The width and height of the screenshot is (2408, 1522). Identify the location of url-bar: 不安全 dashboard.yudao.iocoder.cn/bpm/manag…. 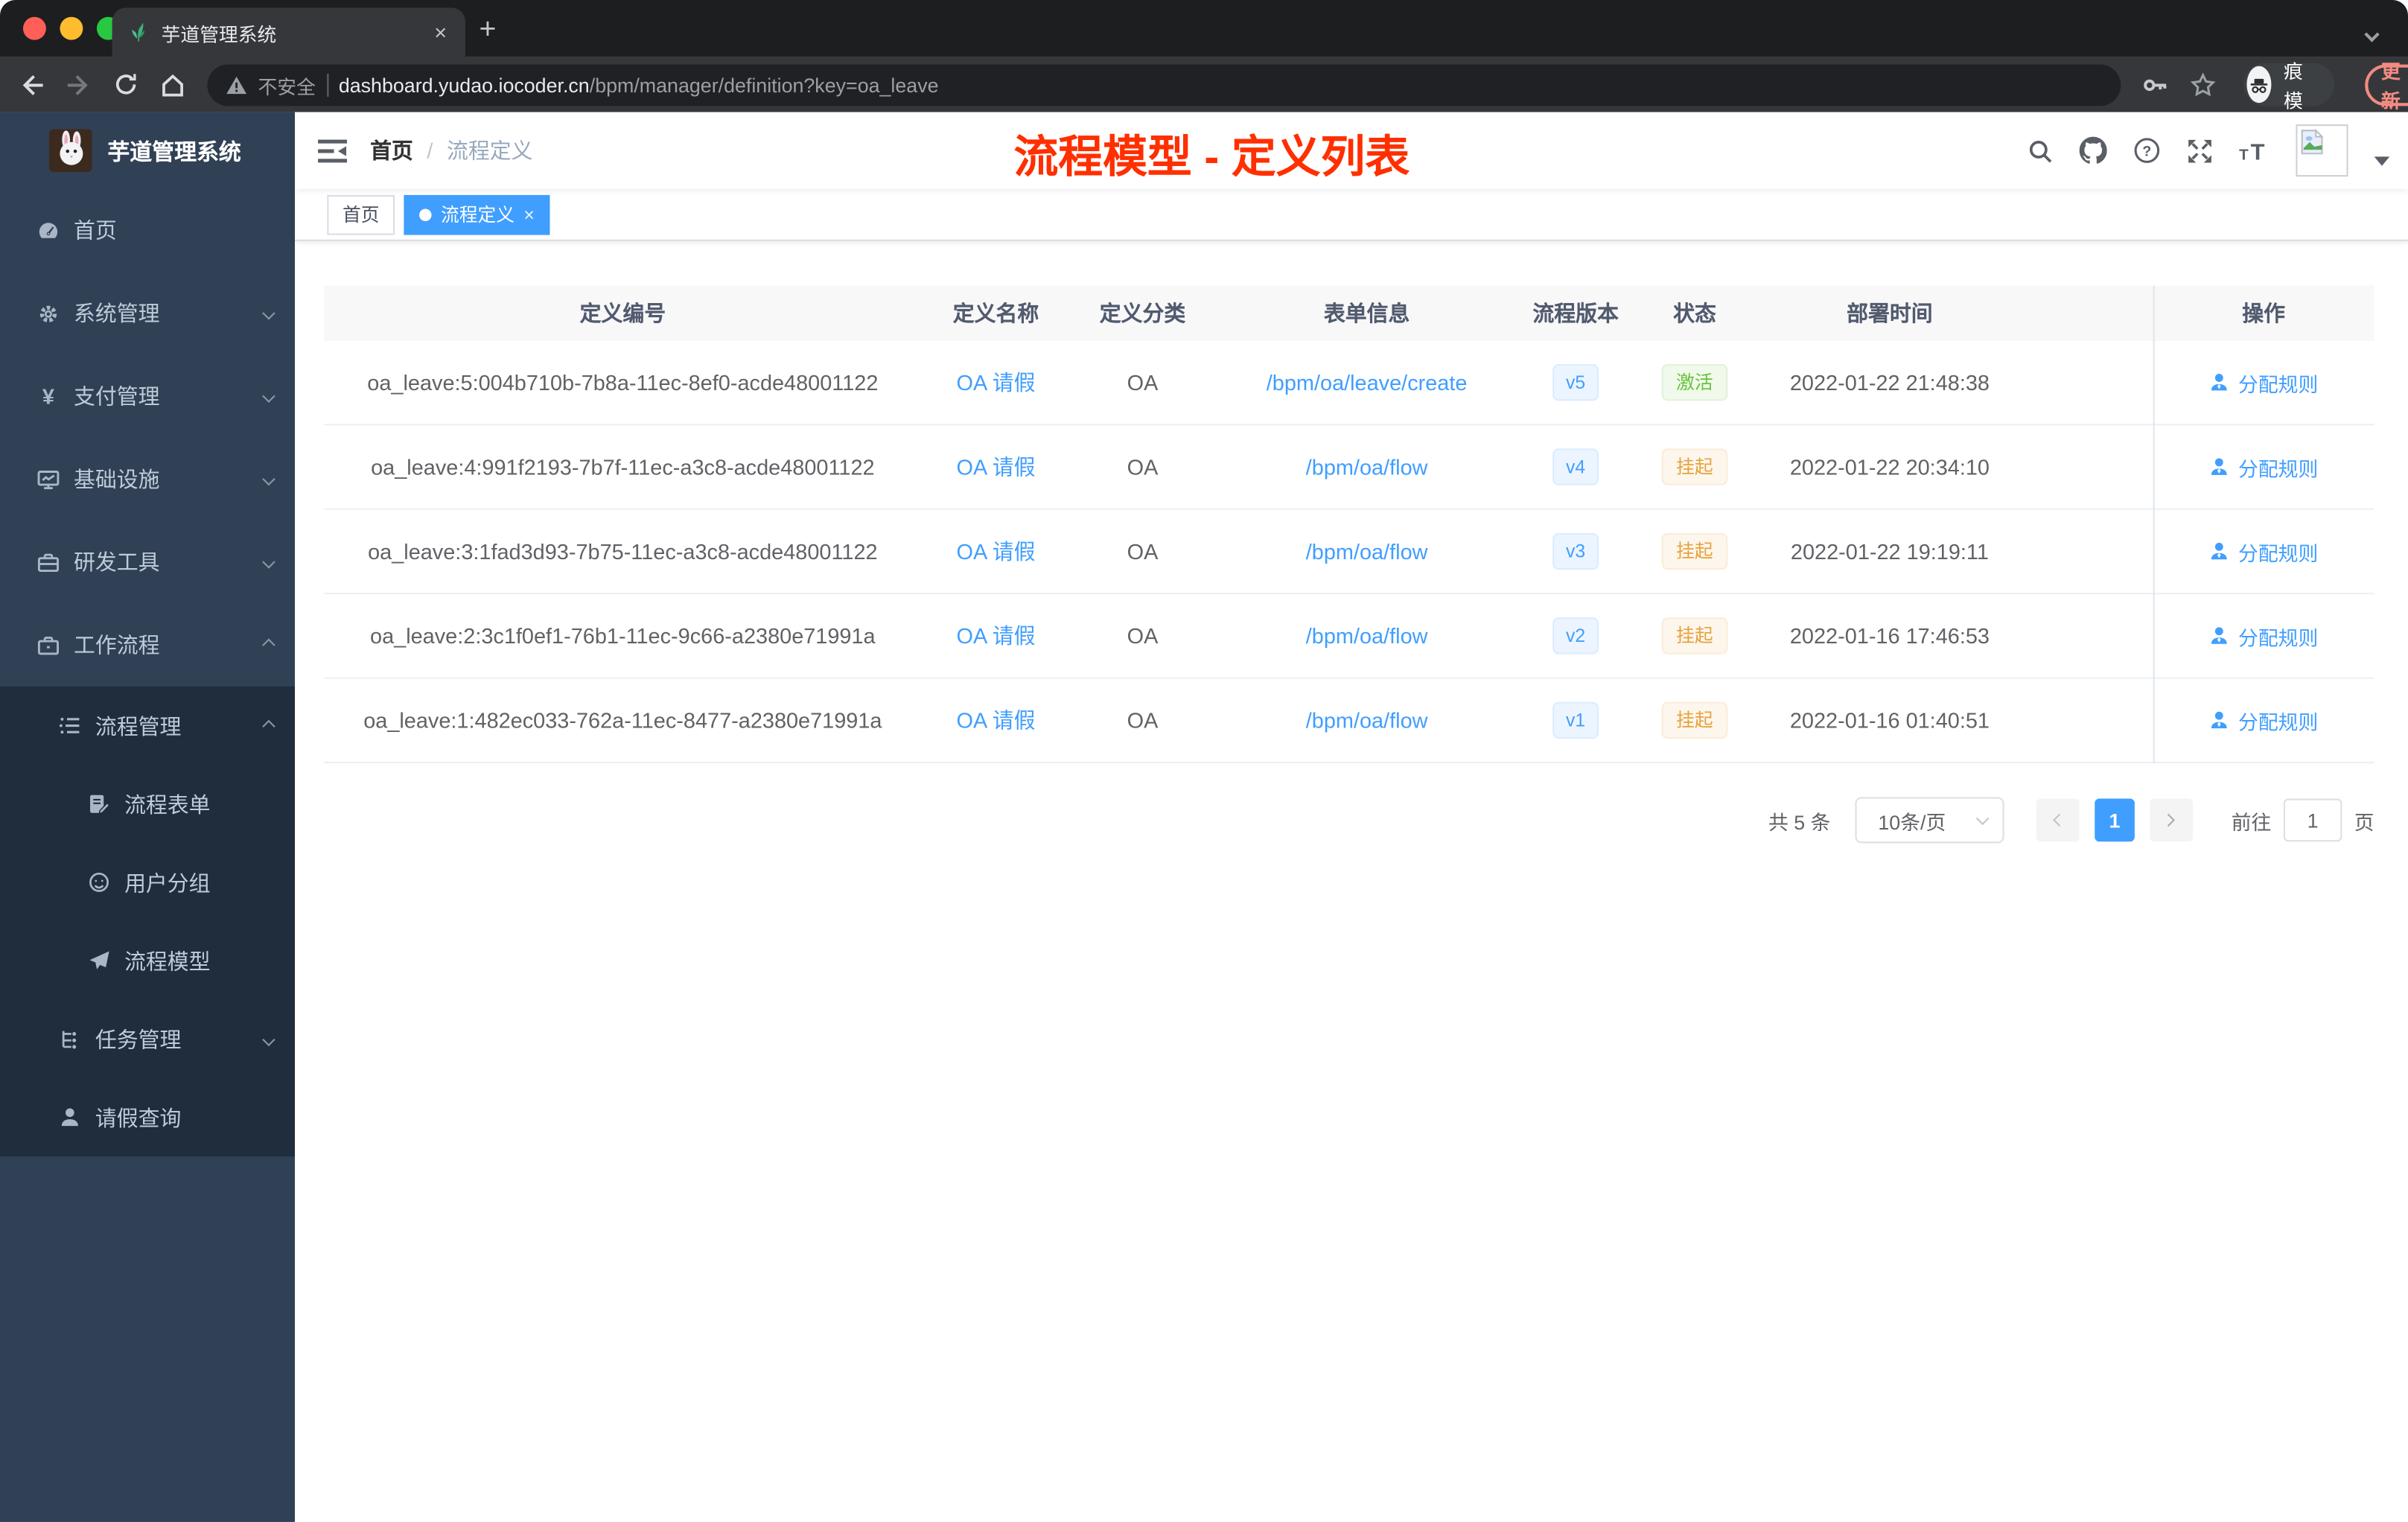
(1164, 84).